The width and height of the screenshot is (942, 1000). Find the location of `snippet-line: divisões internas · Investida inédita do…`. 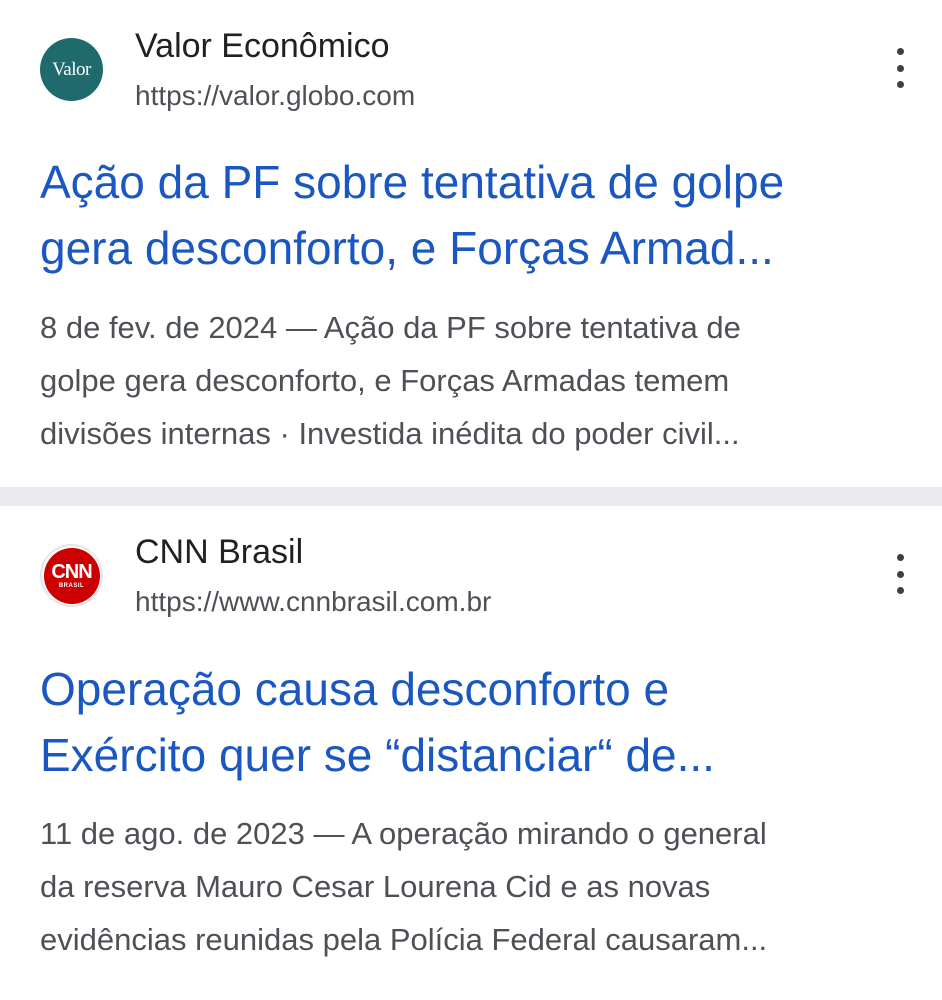

snippet-line: divisões internas · Investida inédita do… is located at coordinates (390, 433).